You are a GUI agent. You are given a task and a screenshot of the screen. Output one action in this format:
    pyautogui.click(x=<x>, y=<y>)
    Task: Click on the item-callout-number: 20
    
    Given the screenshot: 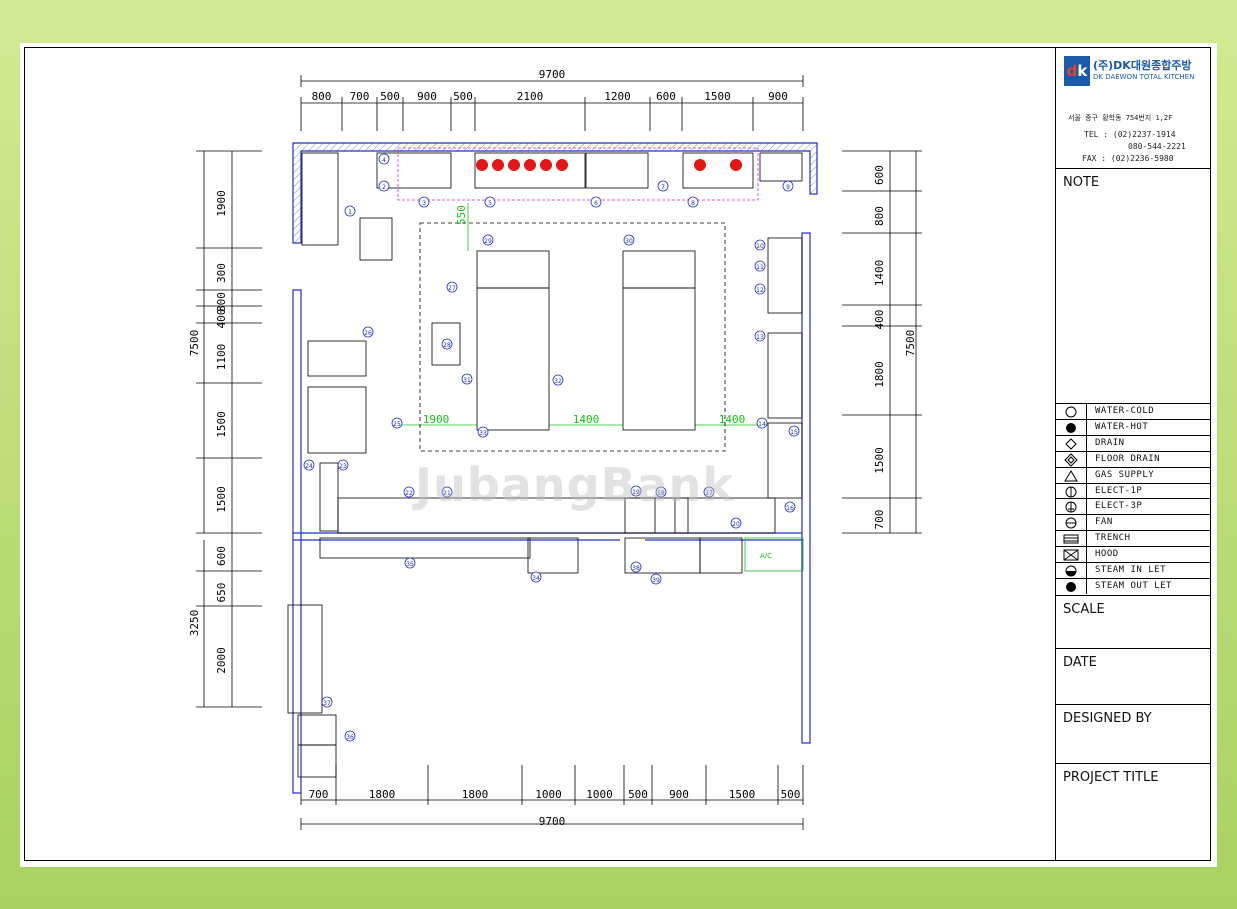 What is the action you would take?
    pyautogui.click(x=736, y=524)
    